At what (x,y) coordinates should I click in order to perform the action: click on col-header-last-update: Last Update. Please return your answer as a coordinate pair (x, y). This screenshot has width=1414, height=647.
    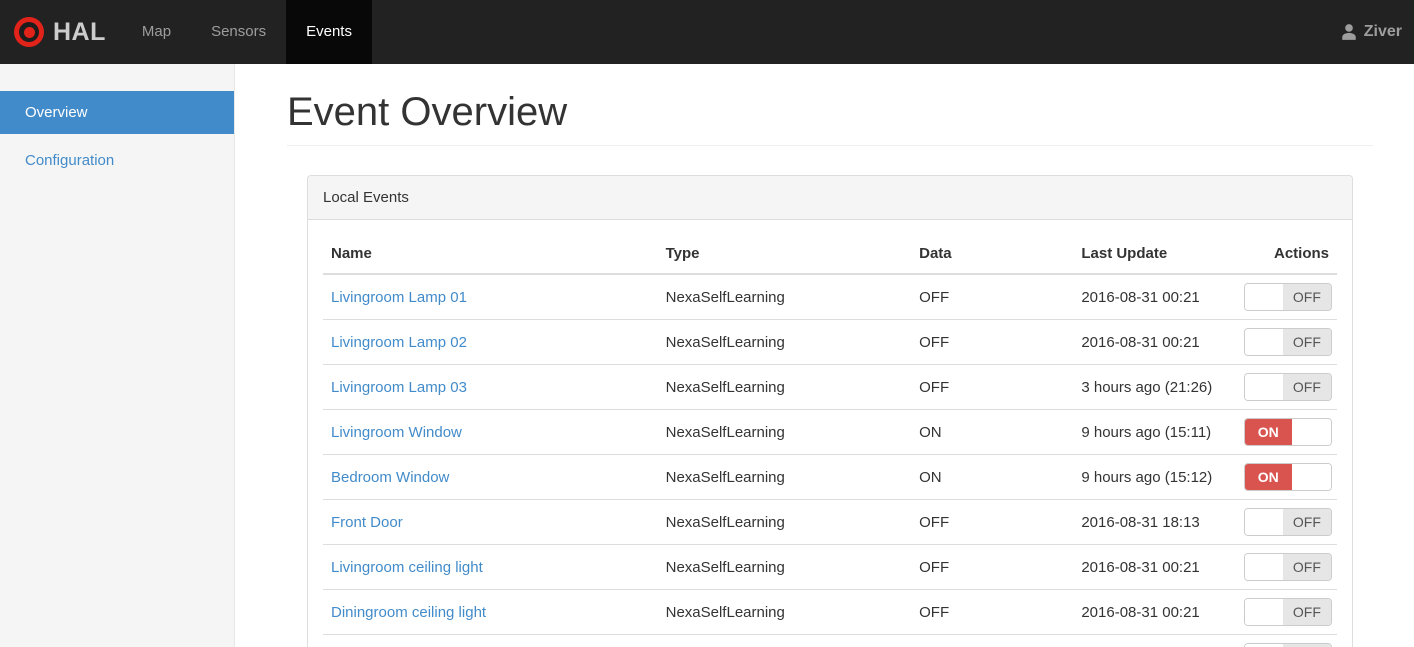
    Looking at the image, I should click on (1154, 255).